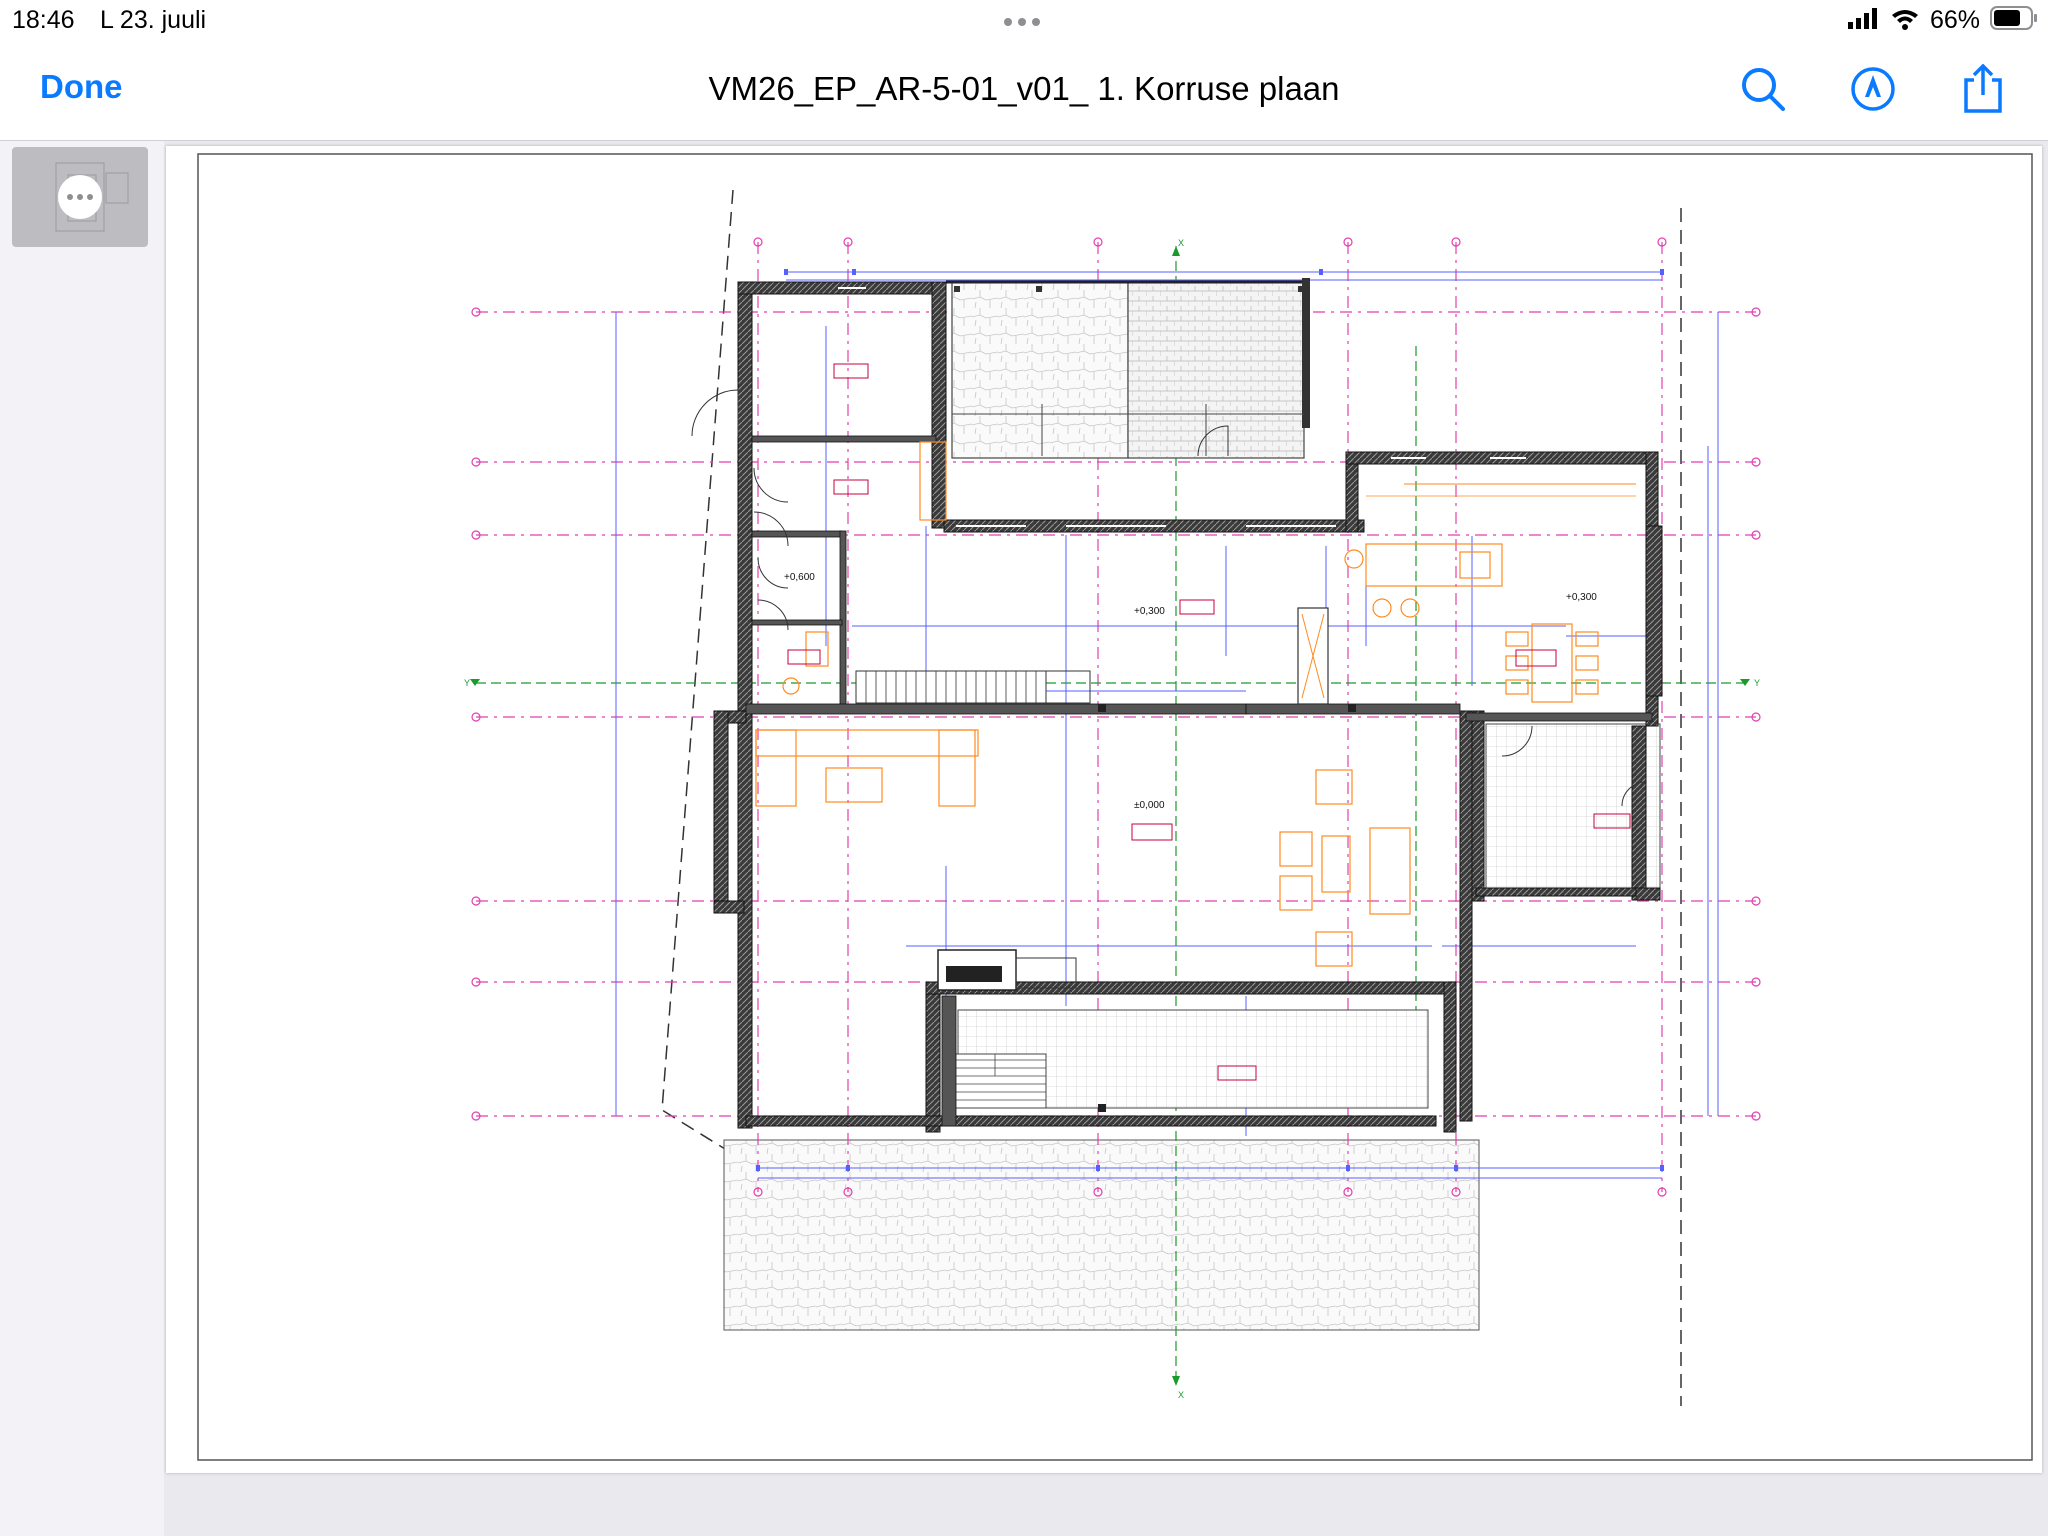  I want to click on page-thumbnail, so click(80, 197).